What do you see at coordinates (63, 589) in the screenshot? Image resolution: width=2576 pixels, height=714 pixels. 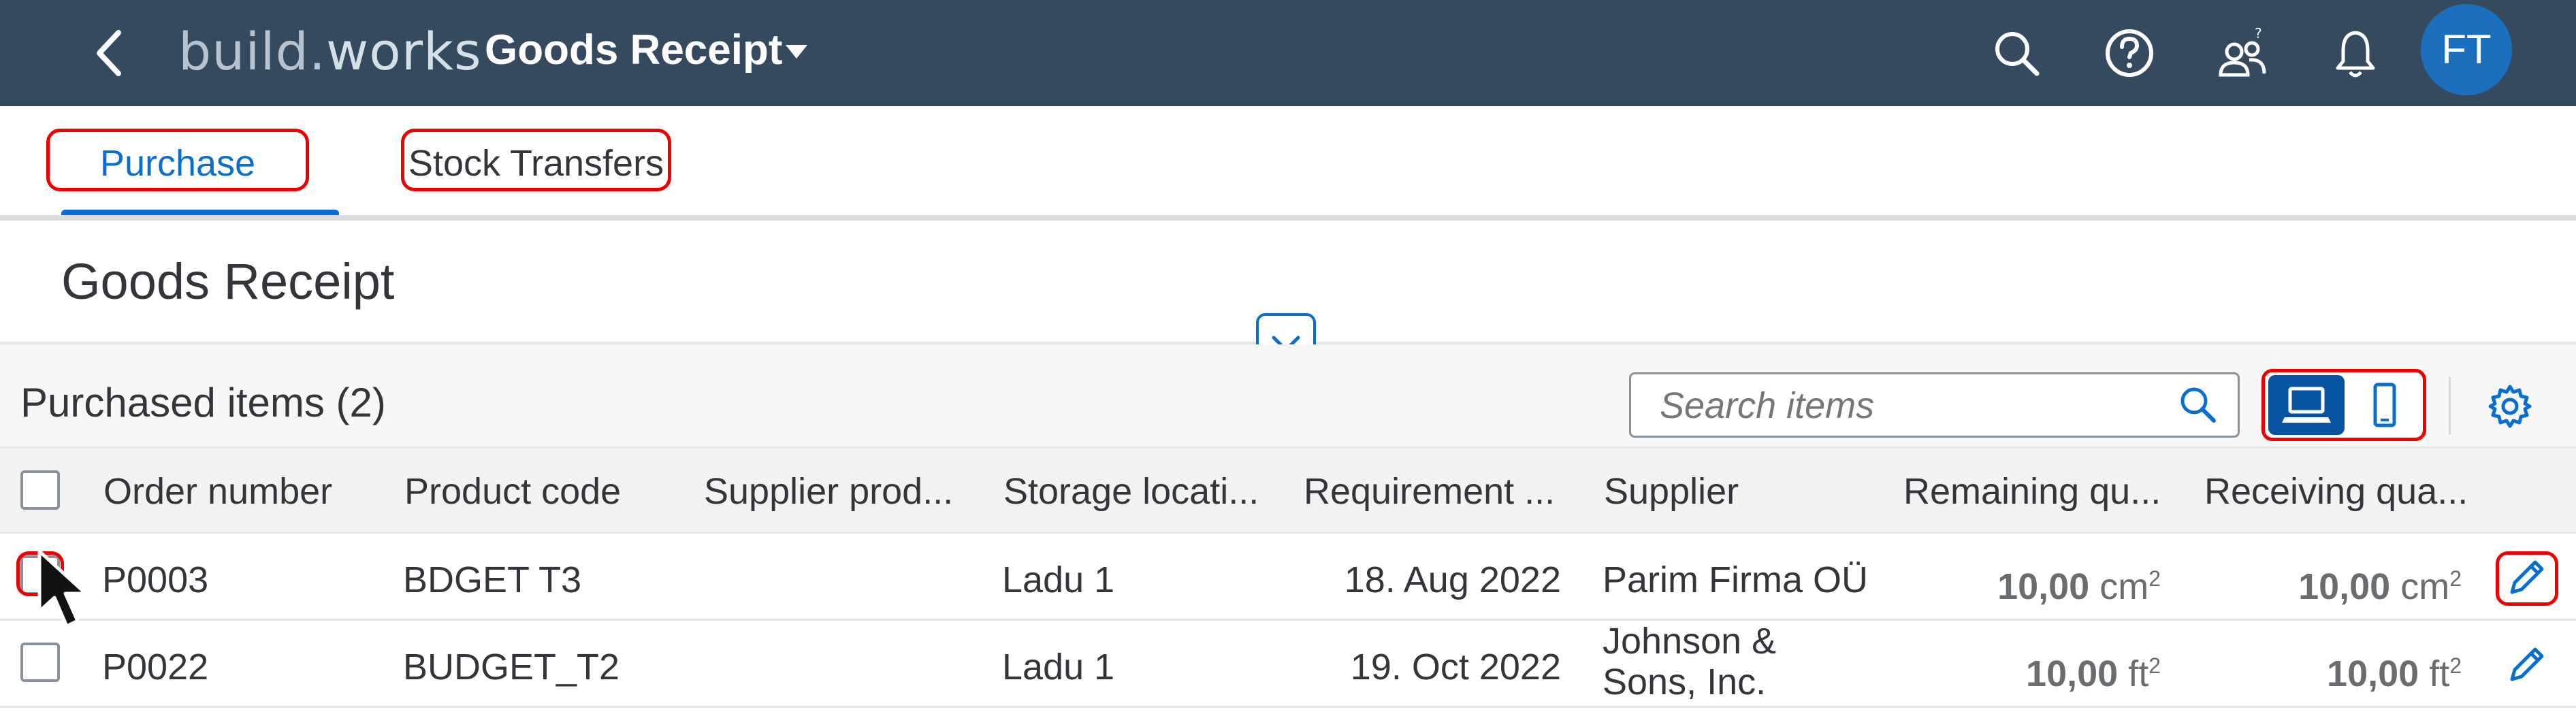 I see `mouse-cursor-icon` at bounding box center [63, 589].